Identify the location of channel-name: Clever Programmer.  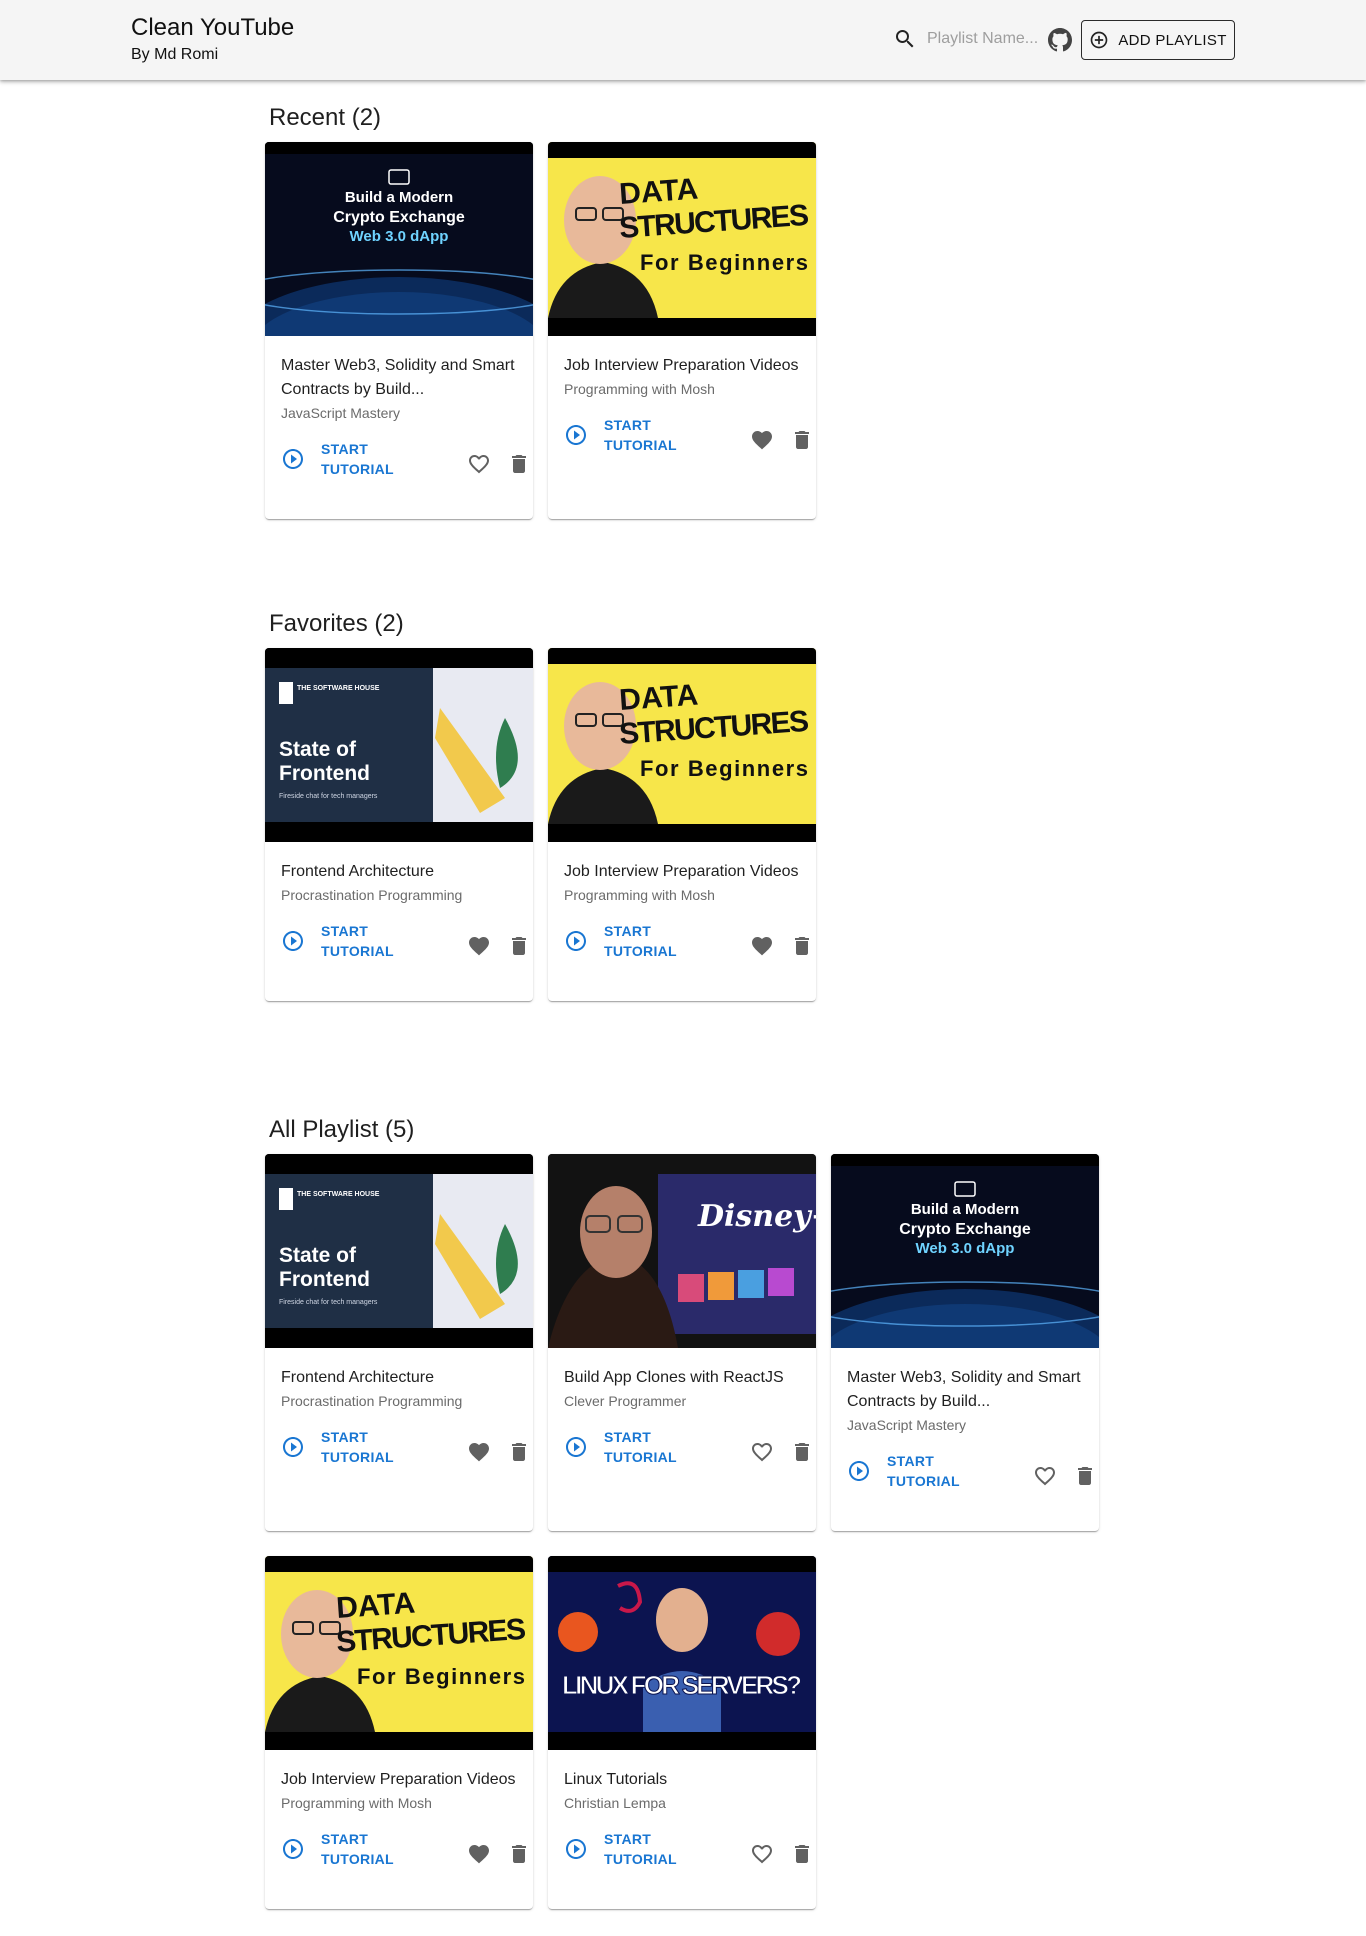
(625, 1401).